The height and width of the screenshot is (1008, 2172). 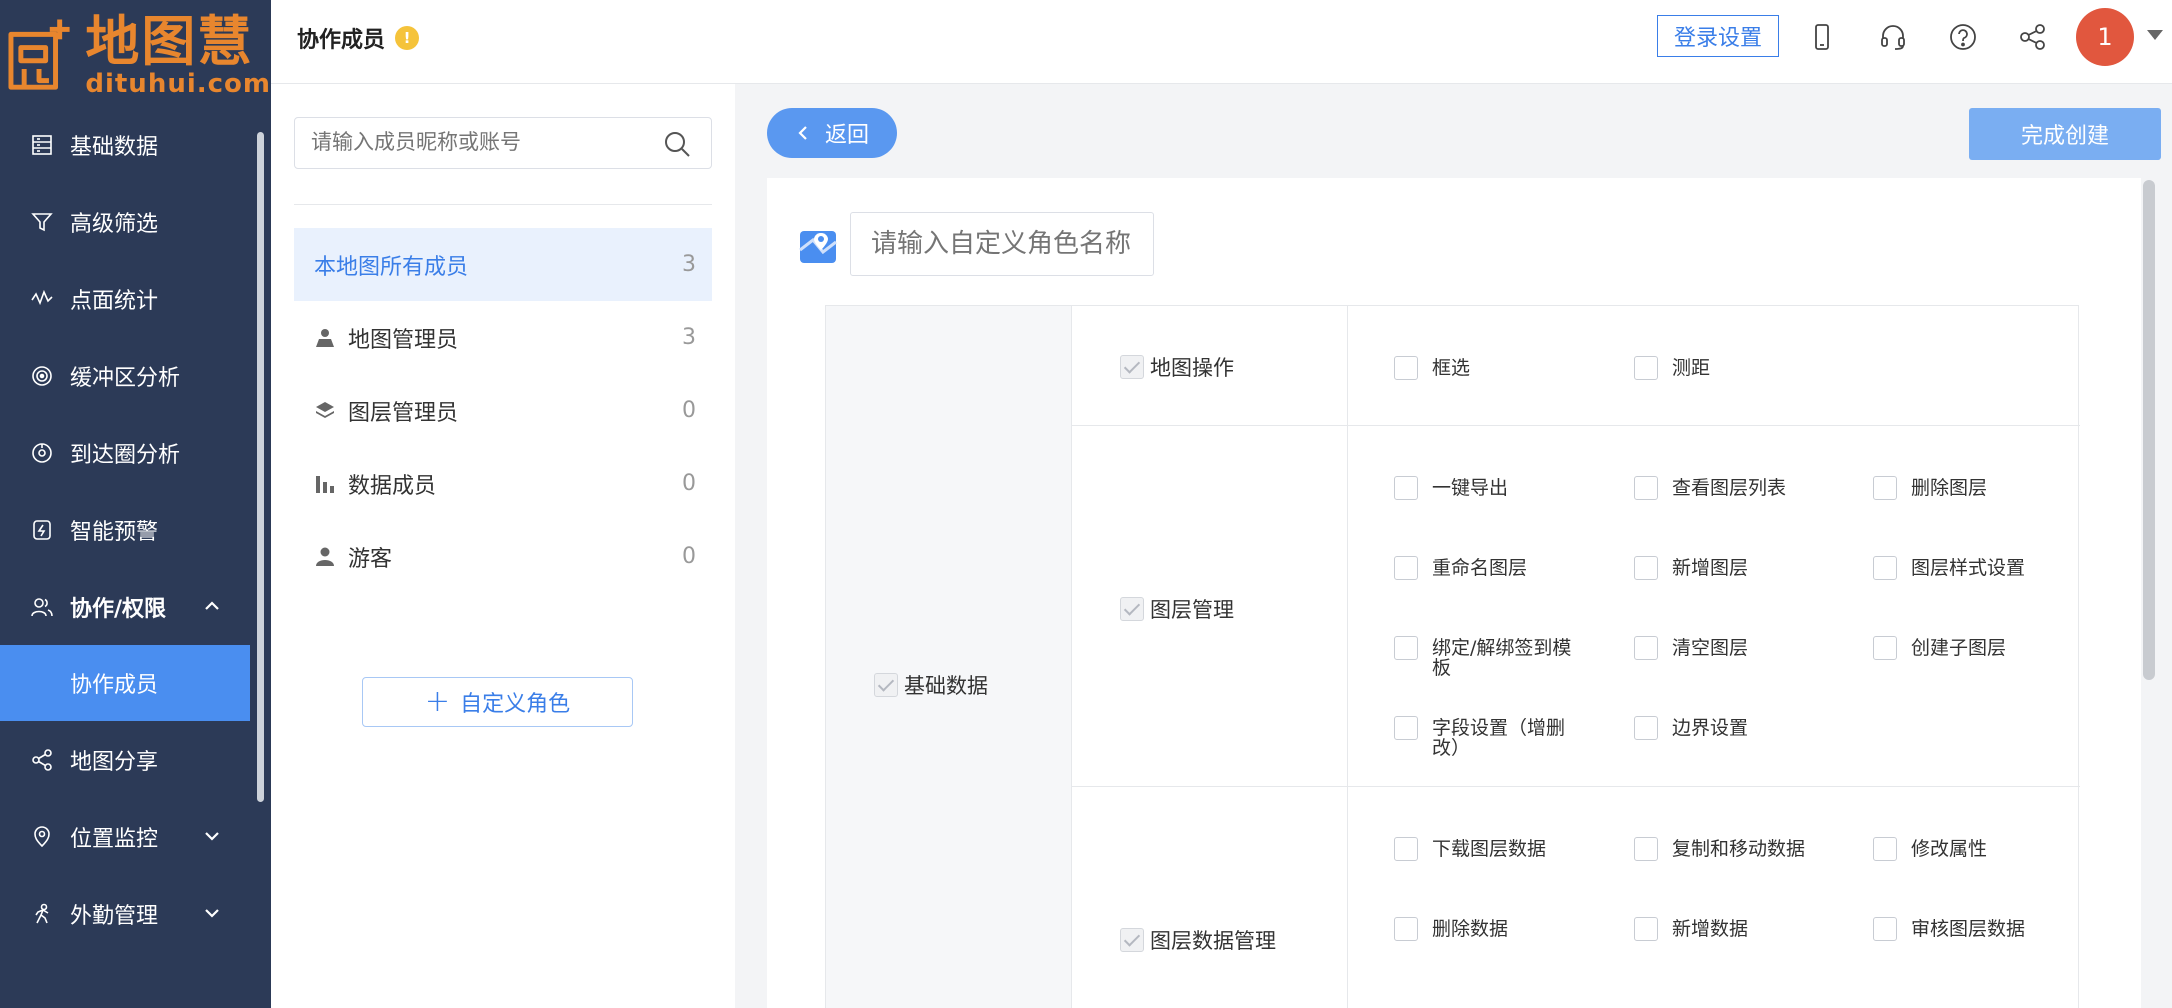 What do you see at coordinates (1718, 36) in the screenshot?
I see `login-settings-button: 登录设置` at bounding box center [1718, 36].